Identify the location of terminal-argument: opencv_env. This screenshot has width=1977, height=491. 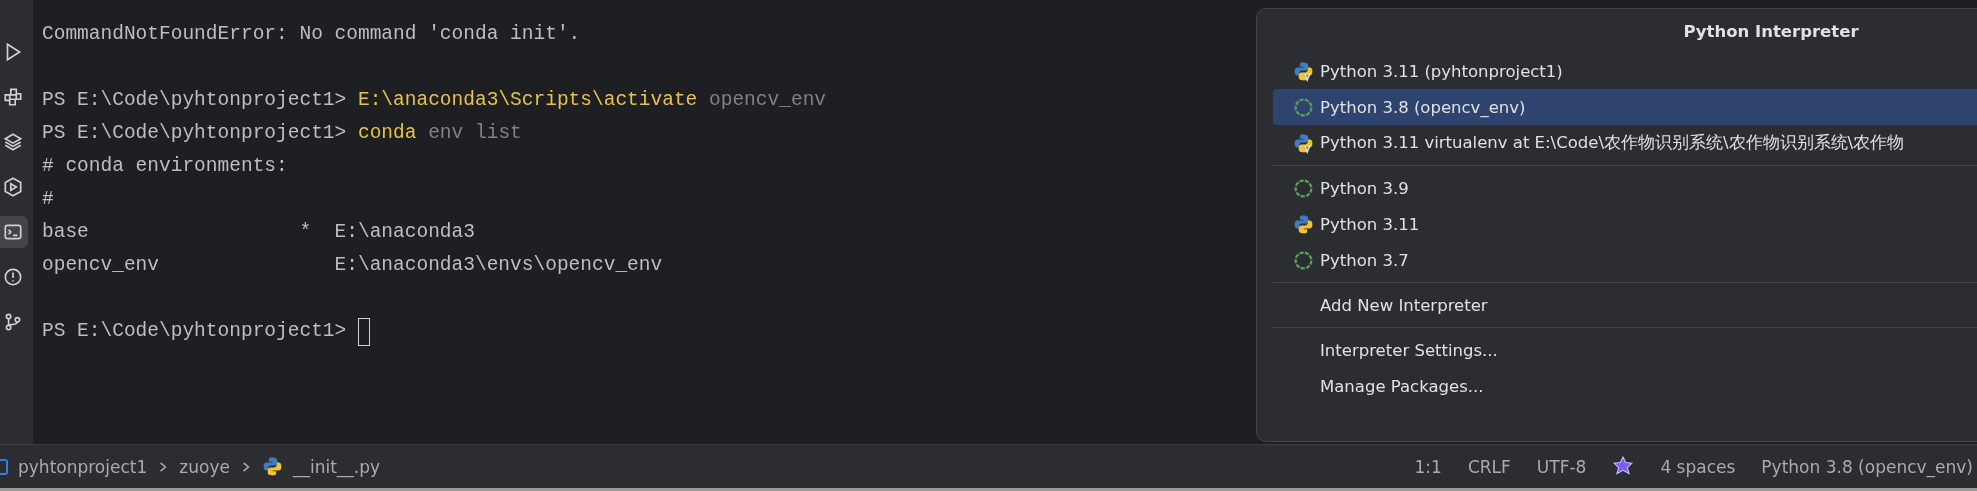
(767, 100).